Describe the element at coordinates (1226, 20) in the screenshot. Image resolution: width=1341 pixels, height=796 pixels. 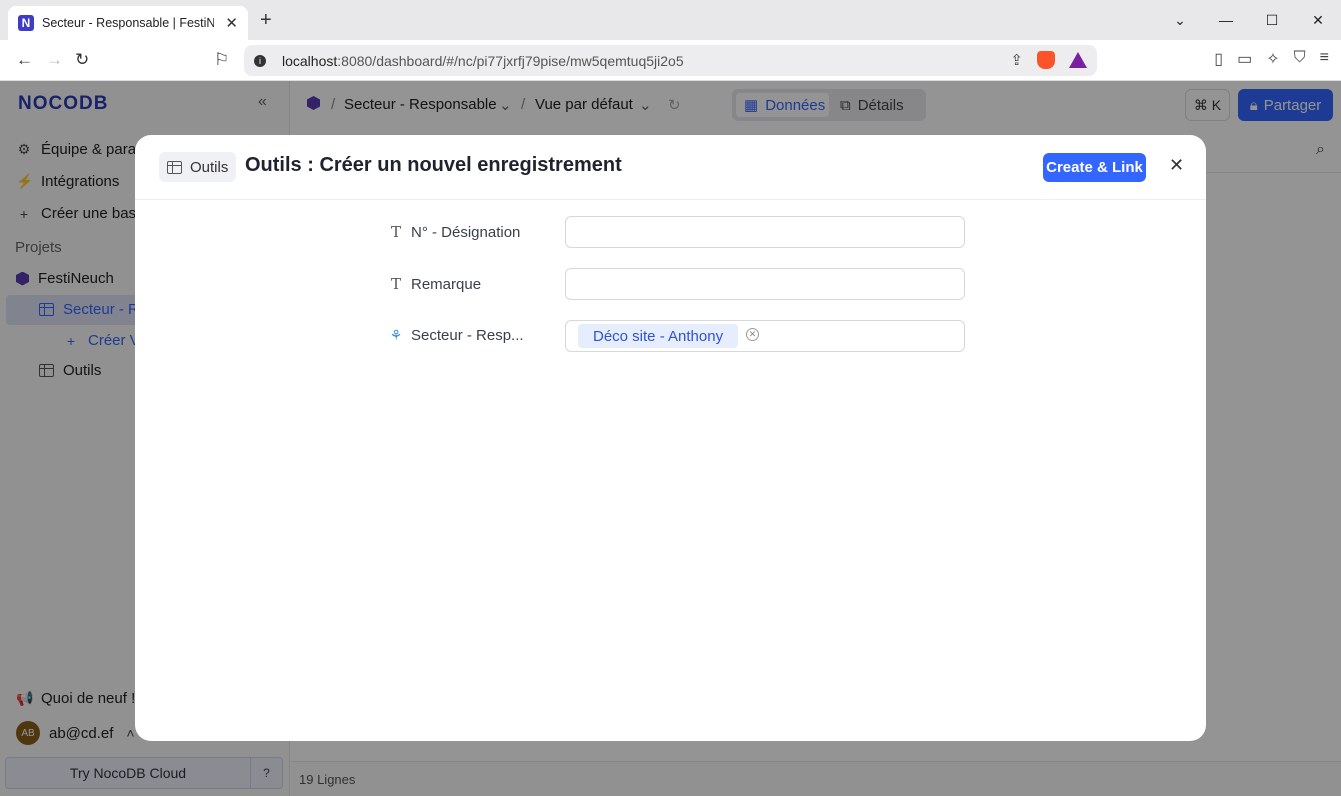
I see `minimize-icon: —` at that location.